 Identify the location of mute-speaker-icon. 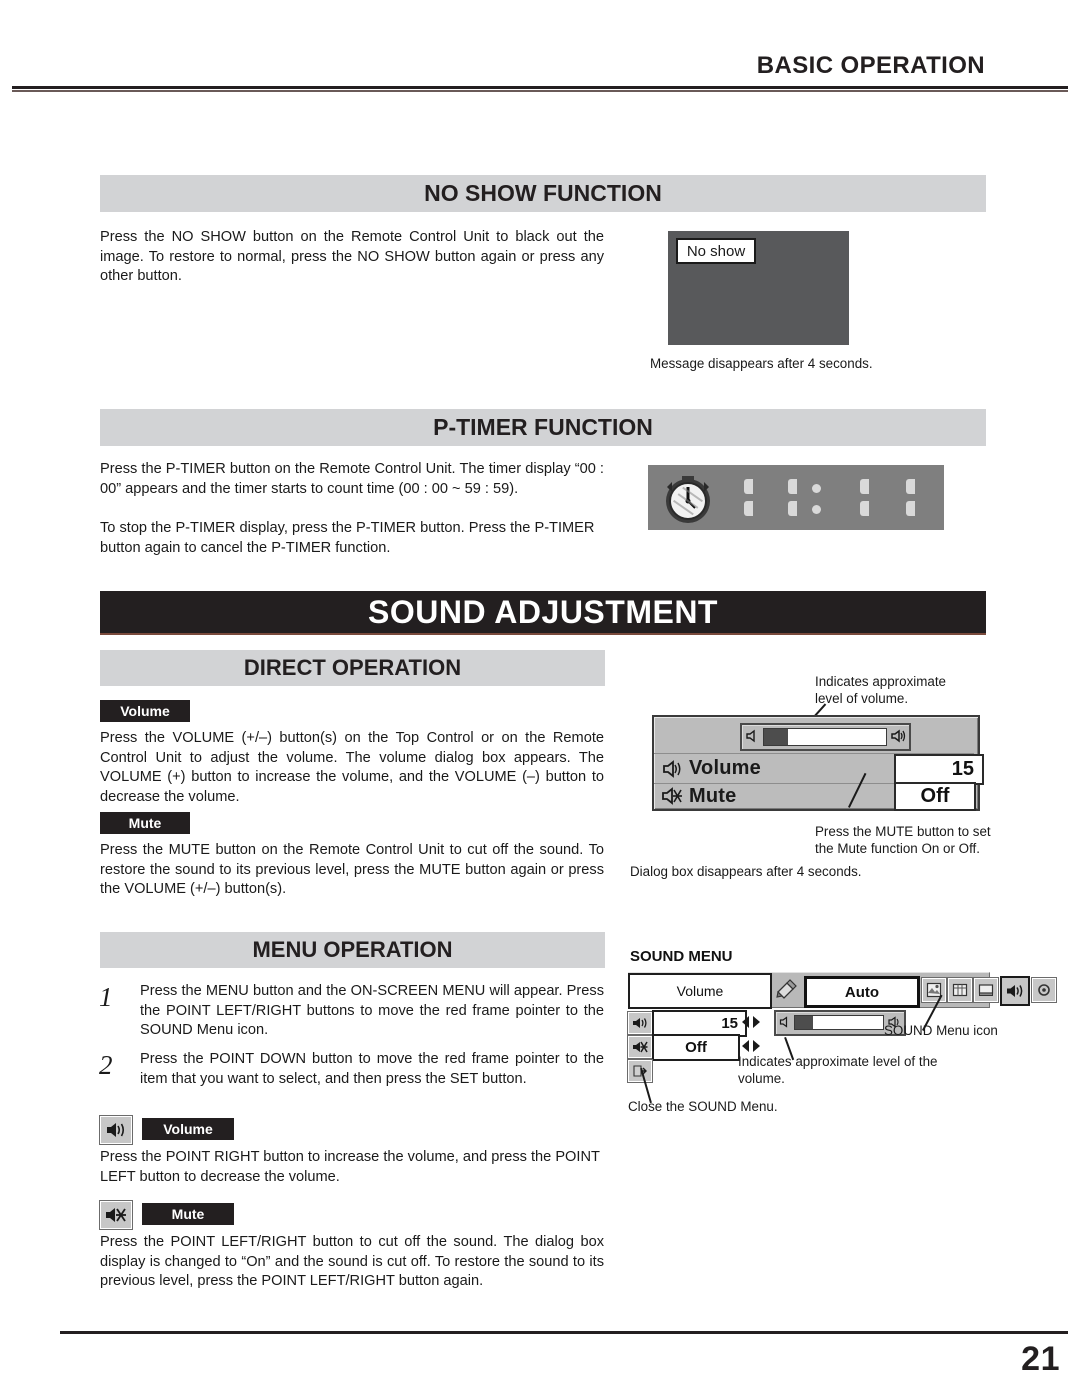
(672, 796).